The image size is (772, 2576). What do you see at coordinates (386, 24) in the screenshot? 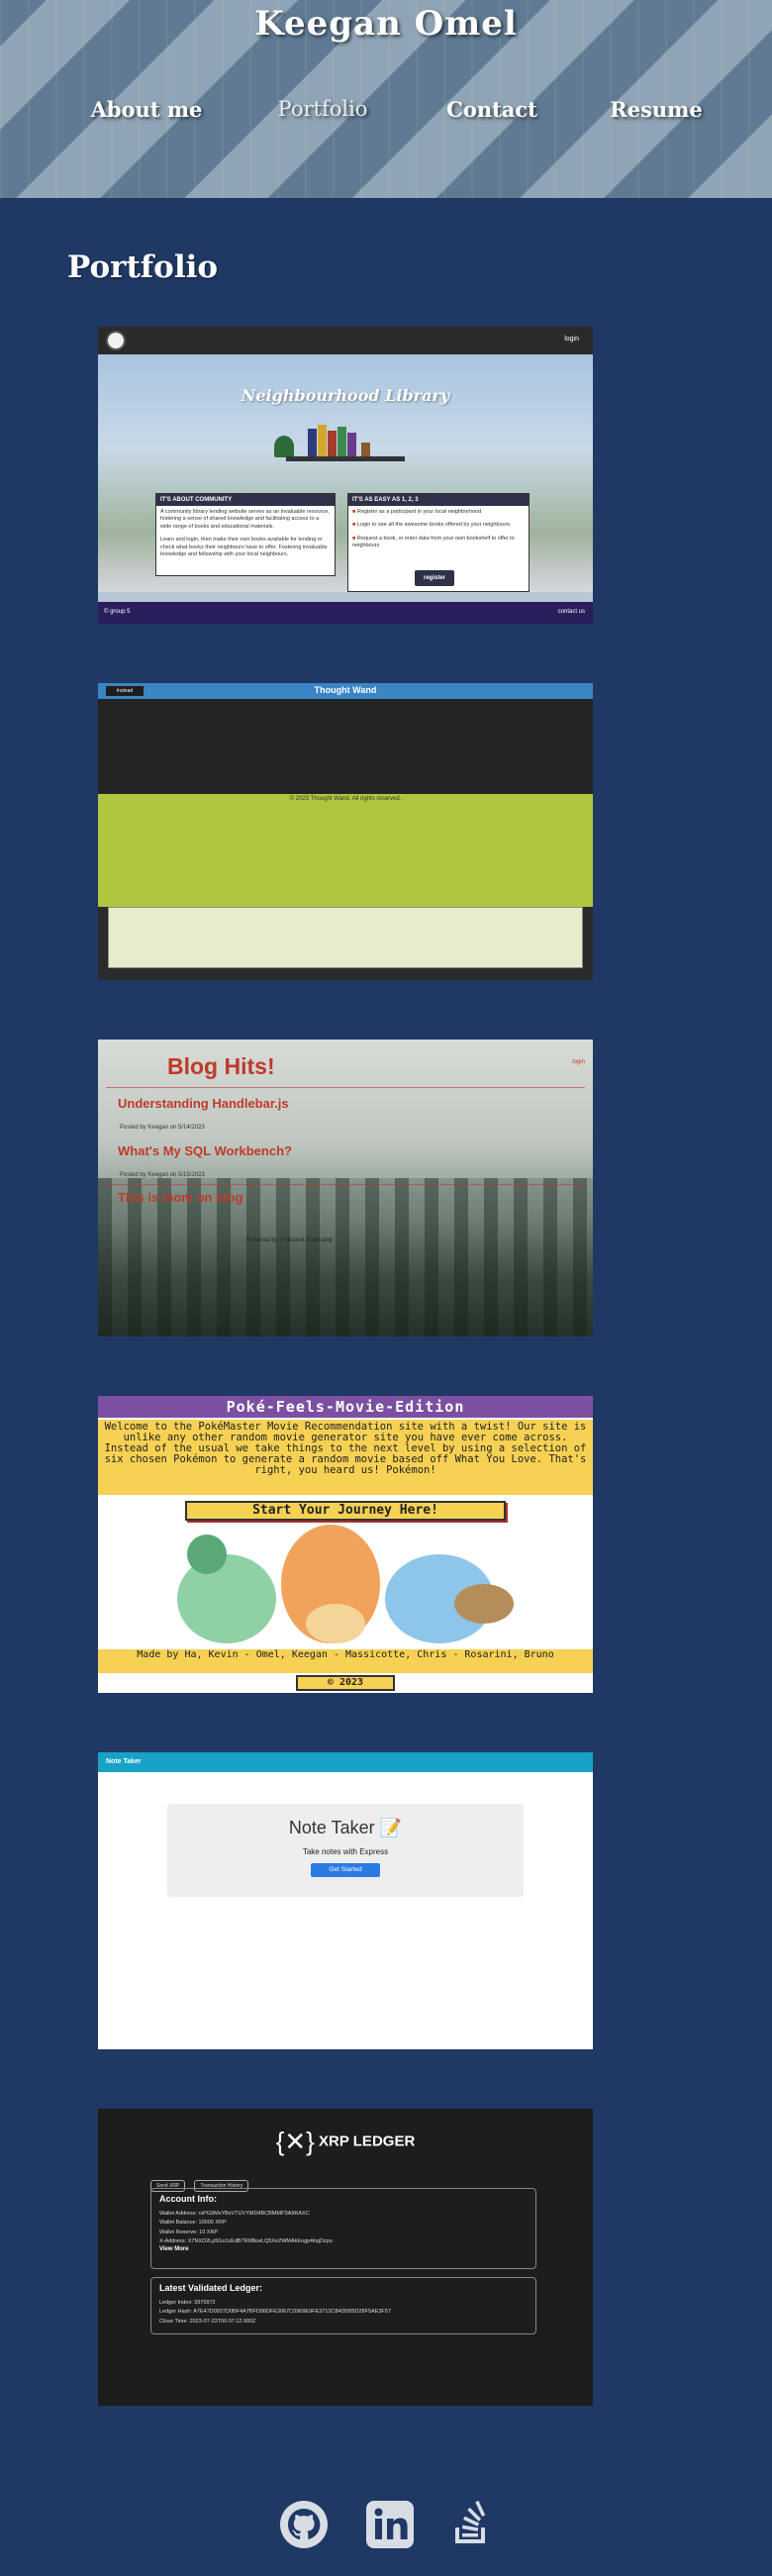
I see `site-title: Keegan Omel` at bounding box center [386, 24].